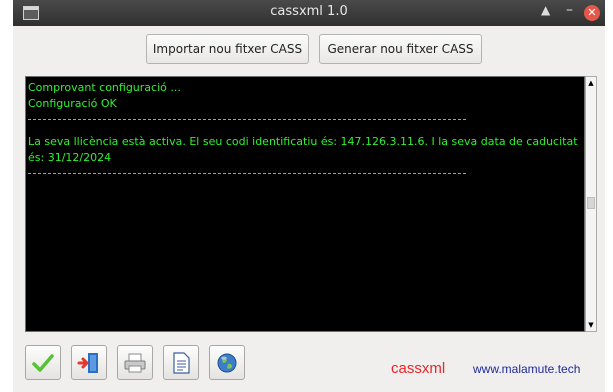 The width and height of the screenshot is (613, 392). I want to click on title-bar: cassxml 1.0 ▲ – ✕, so click(309, 13).